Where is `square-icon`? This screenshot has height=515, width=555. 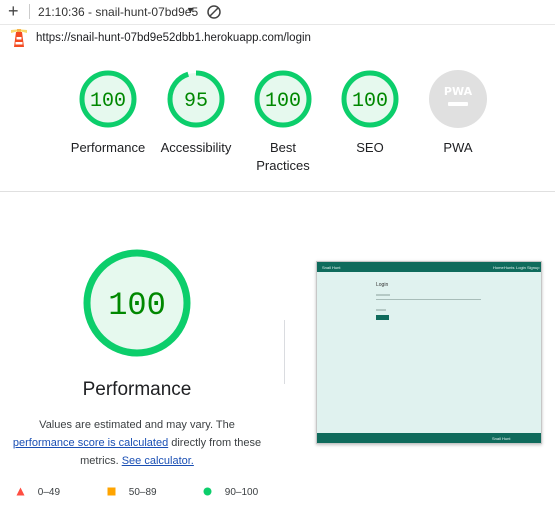 square-icon is located at coordinates (111, 491).